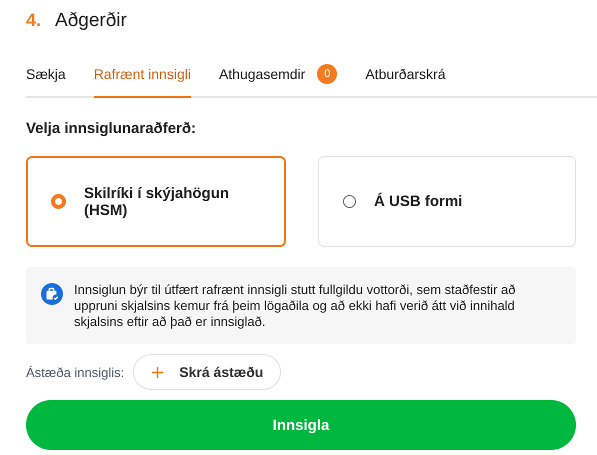 This screenshot has height=455, width=597. I want to click on count-badge: 0, so click(327, 74).